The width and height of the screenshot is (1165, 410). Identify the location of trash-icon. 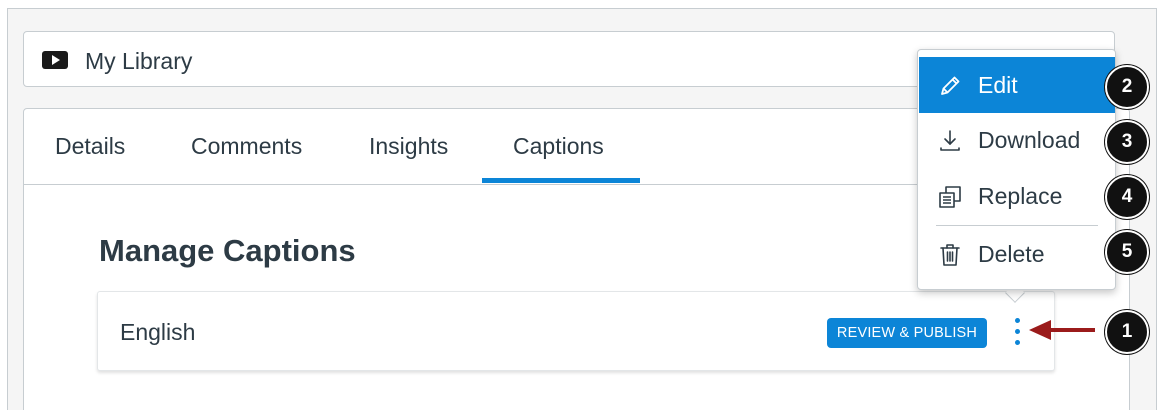
(950, 255).